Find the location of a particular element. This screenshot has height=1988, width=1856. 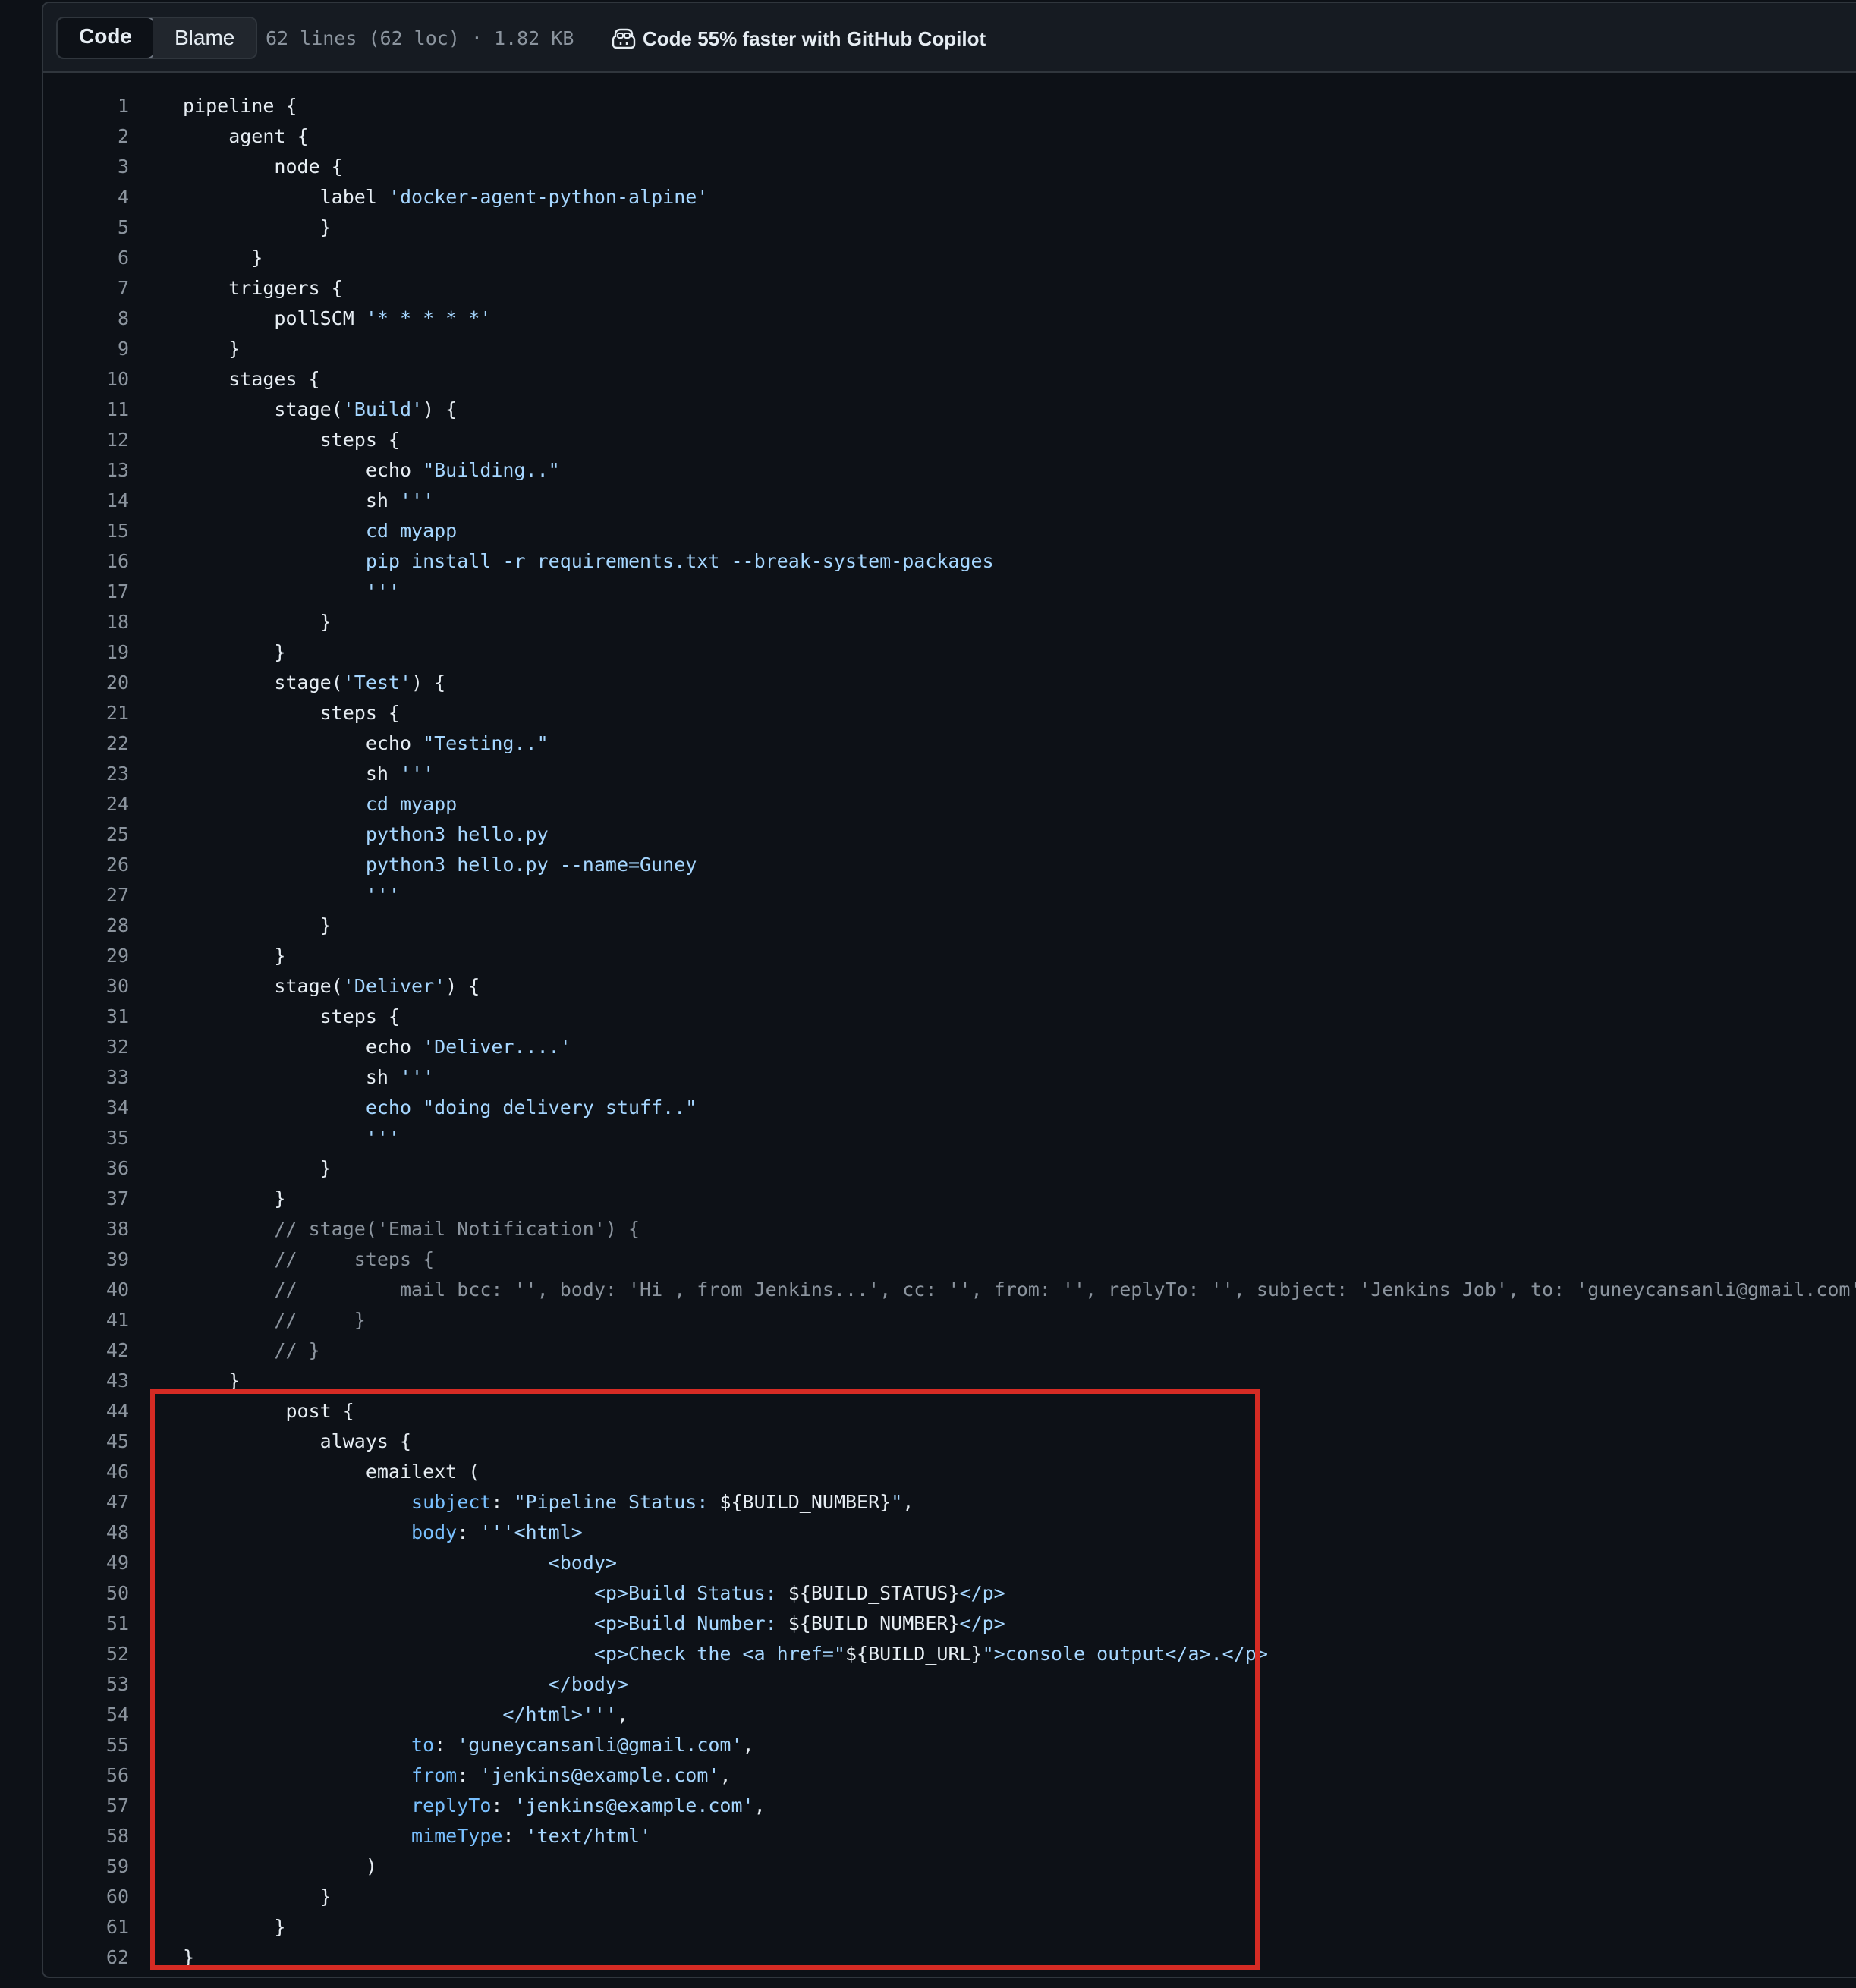

line-number: 62 is located at coordinates (86, 1958).